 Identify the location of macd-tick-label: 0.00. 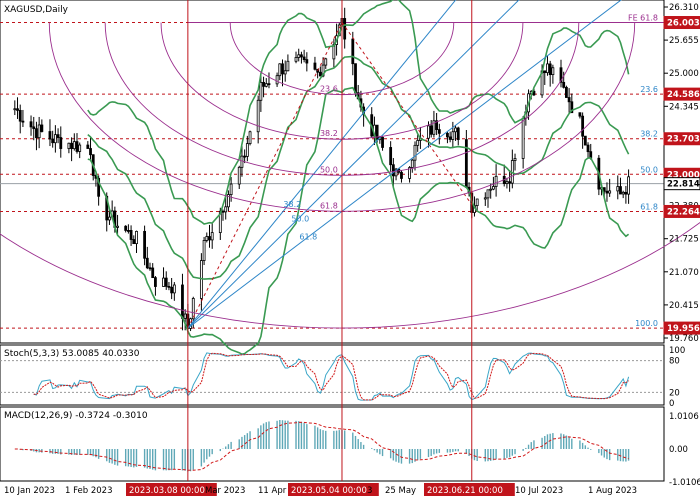
(678, 450).